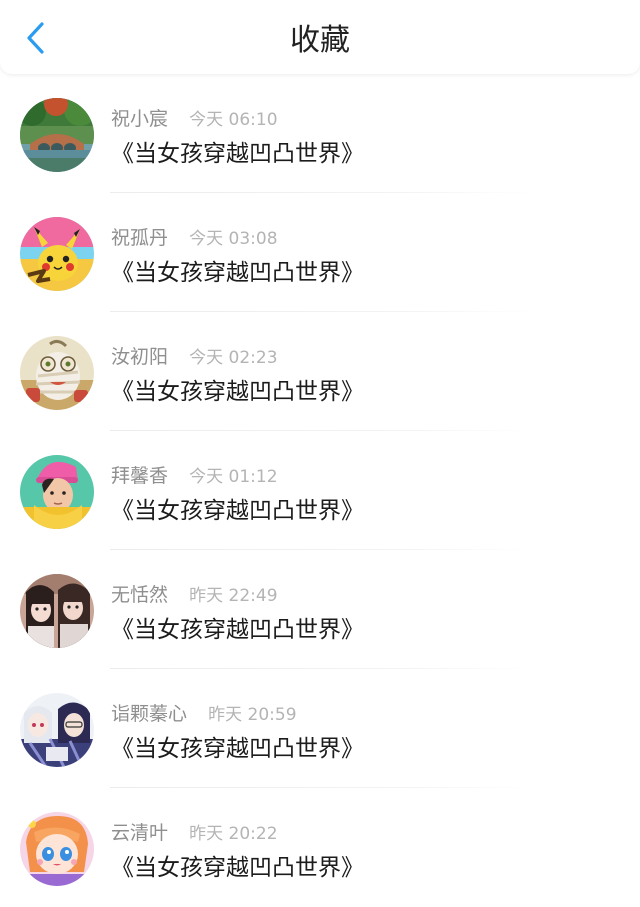 The image size is (640, 907). I want to click on page-title: 收藏, so click(320, 40).